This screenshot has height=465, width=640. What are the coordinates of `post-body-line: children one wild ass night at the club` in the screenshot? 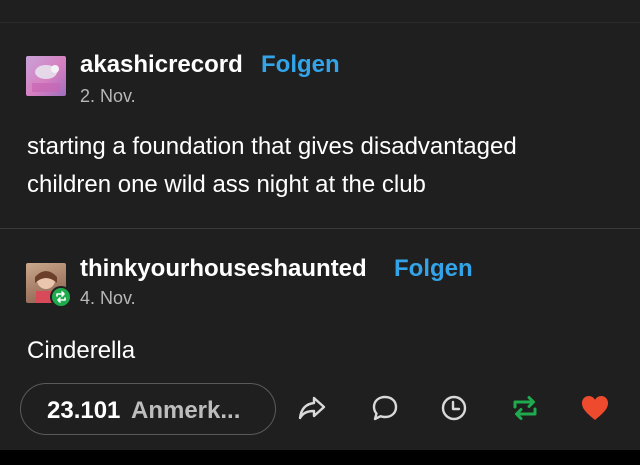 It's located at (226, 184).